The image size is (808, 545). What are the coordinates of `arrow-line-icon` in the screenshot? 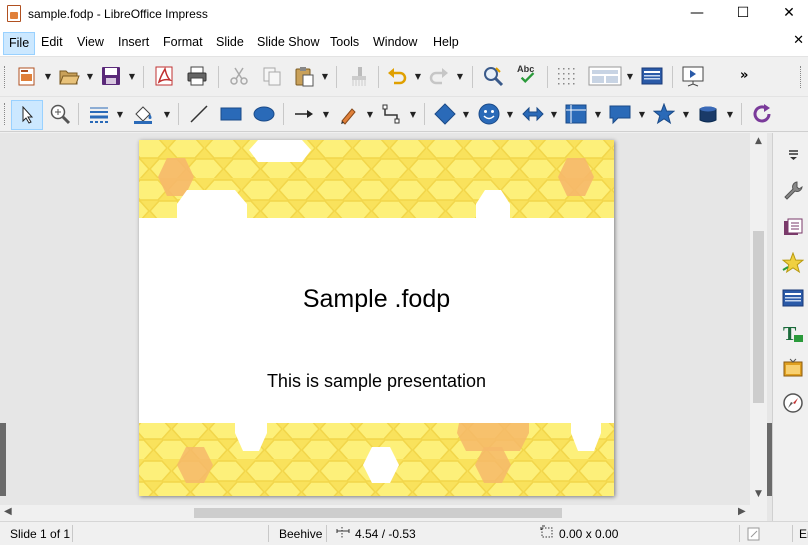 It's located at (304, 114).